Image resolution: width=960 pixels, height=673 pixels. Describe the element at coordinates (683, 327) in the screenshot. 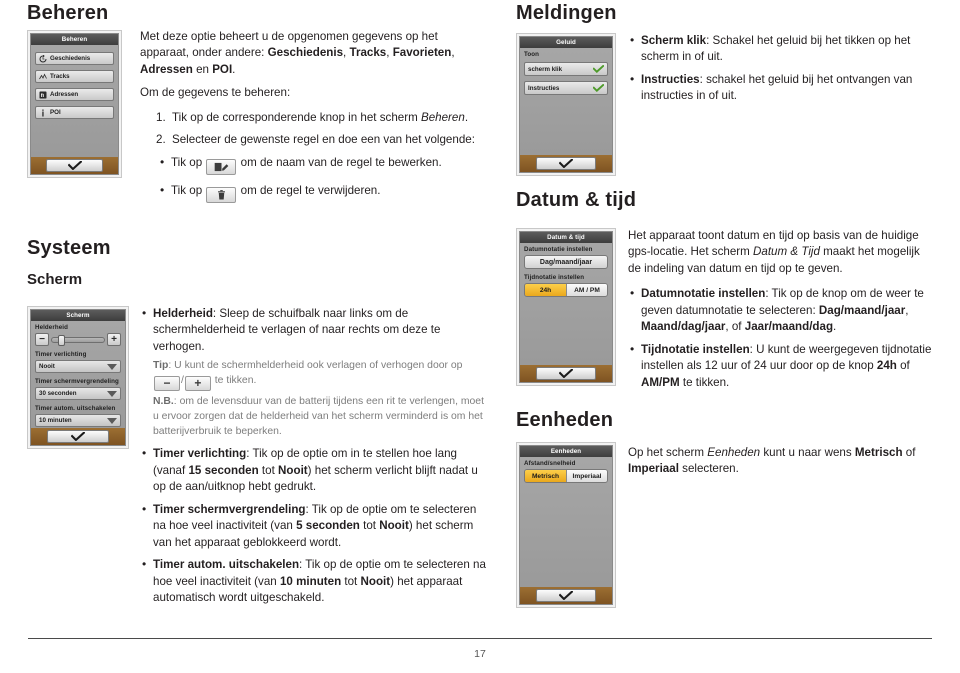

I see `text-bold: Maand/dag/jaar` at that location.